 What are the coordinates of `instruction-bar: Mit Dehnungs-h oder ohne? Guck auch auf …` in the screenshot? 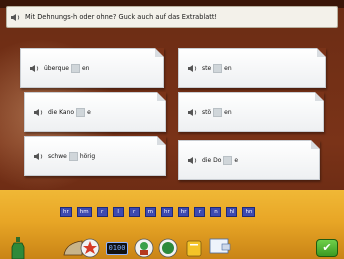 It's located at (172, 17).